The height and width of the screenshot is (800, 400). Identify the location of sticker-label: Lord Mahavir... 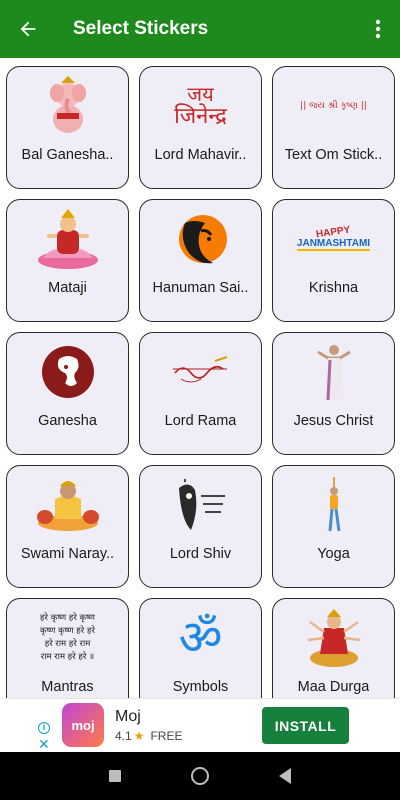
(200, 155).